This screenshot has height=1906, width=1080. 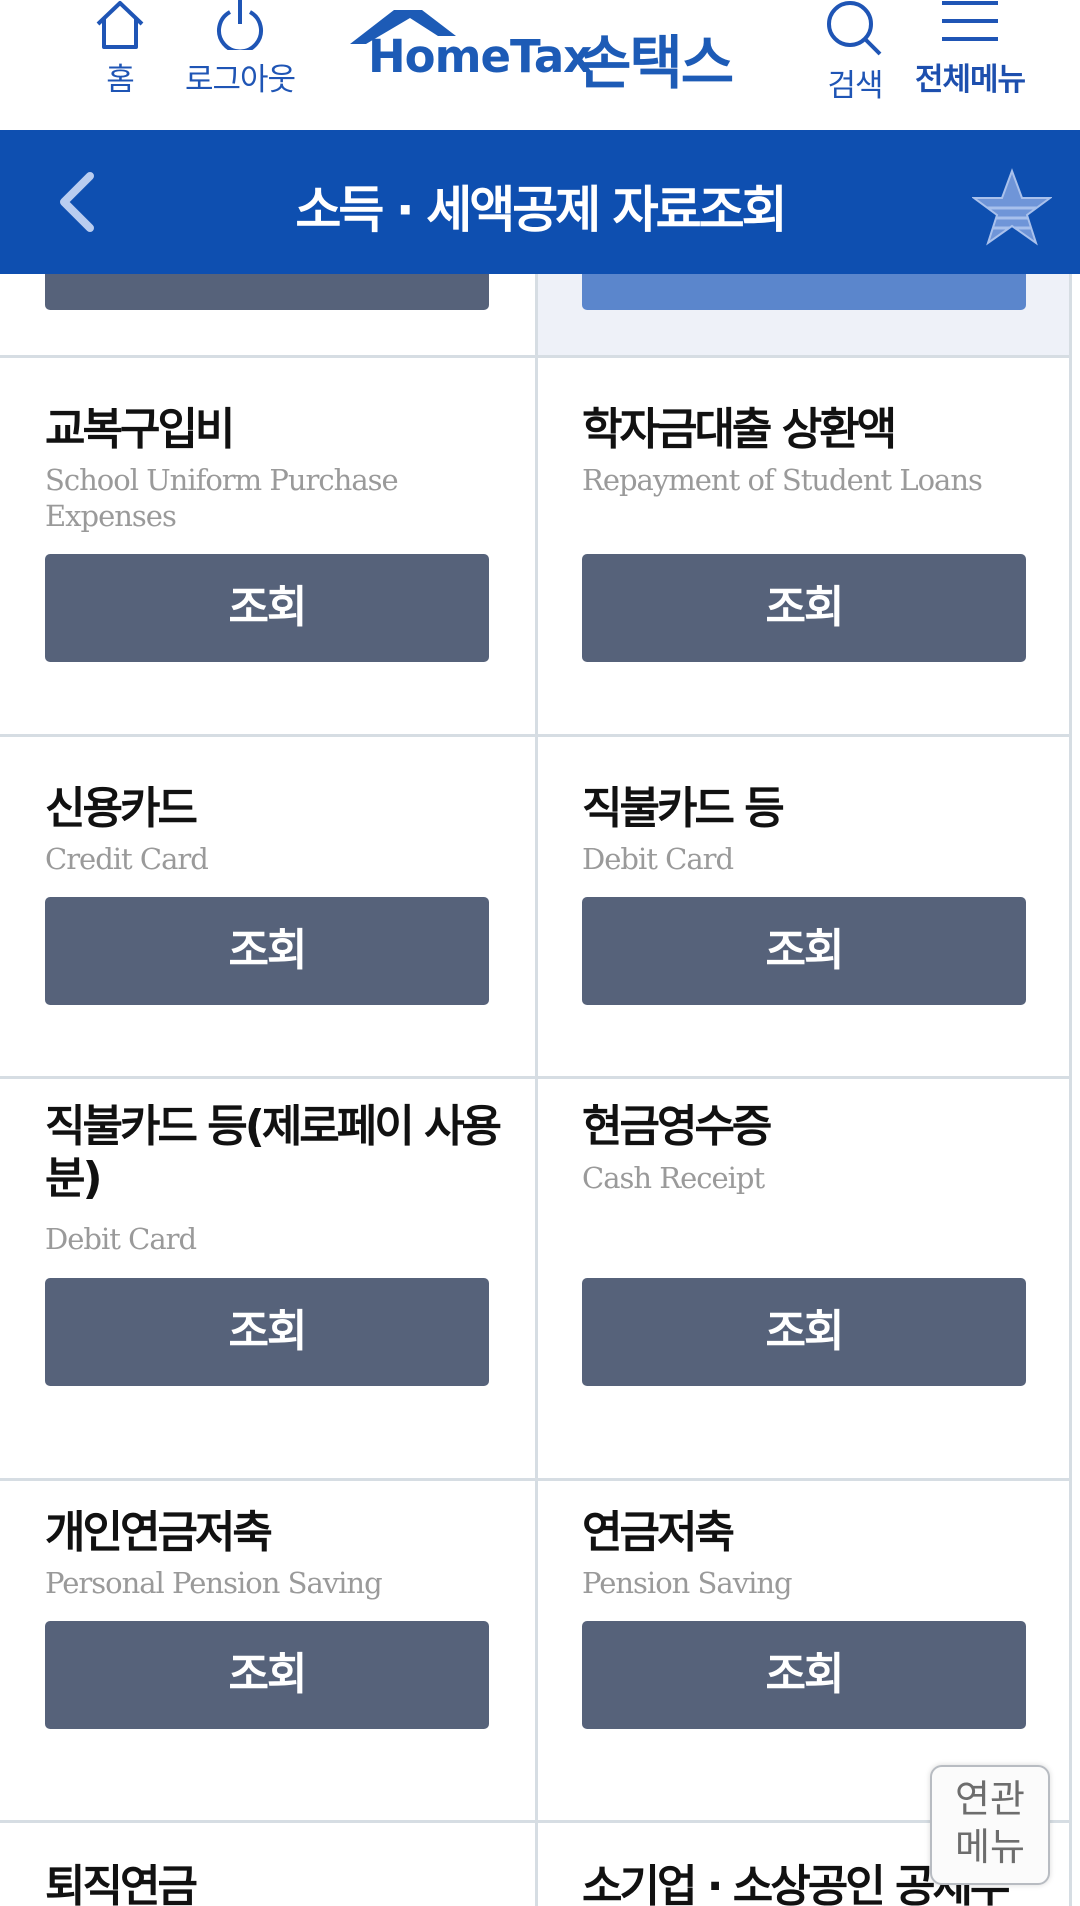 I want to click on item-subtitle: Repayment of Student Loans, so click(x=782, y=480).